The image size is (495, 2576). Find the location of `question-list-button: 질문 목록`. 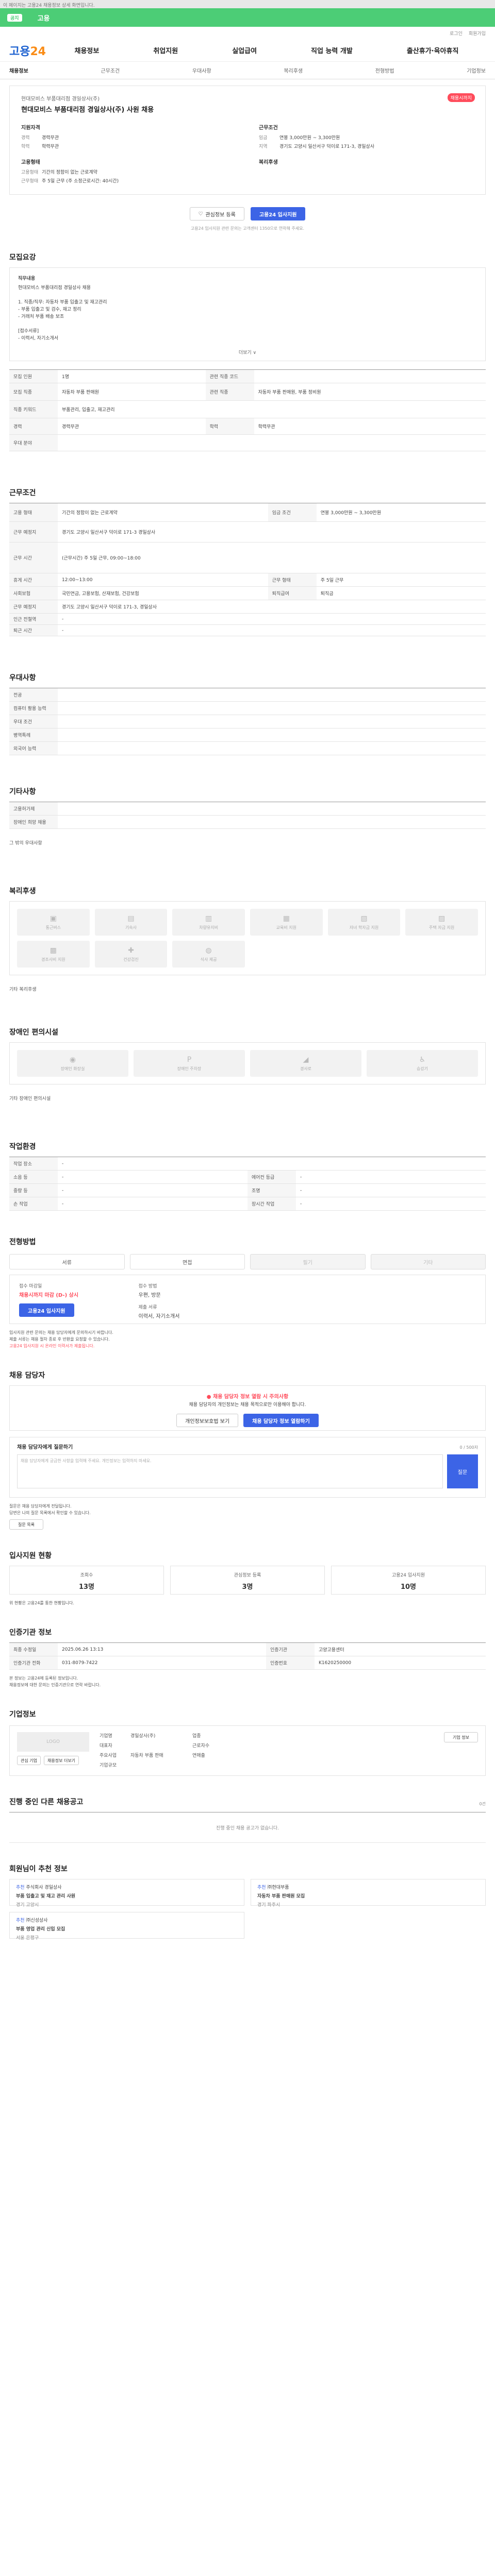

question-list-button: 질문 목록 is located at coordinates (26, 1524).